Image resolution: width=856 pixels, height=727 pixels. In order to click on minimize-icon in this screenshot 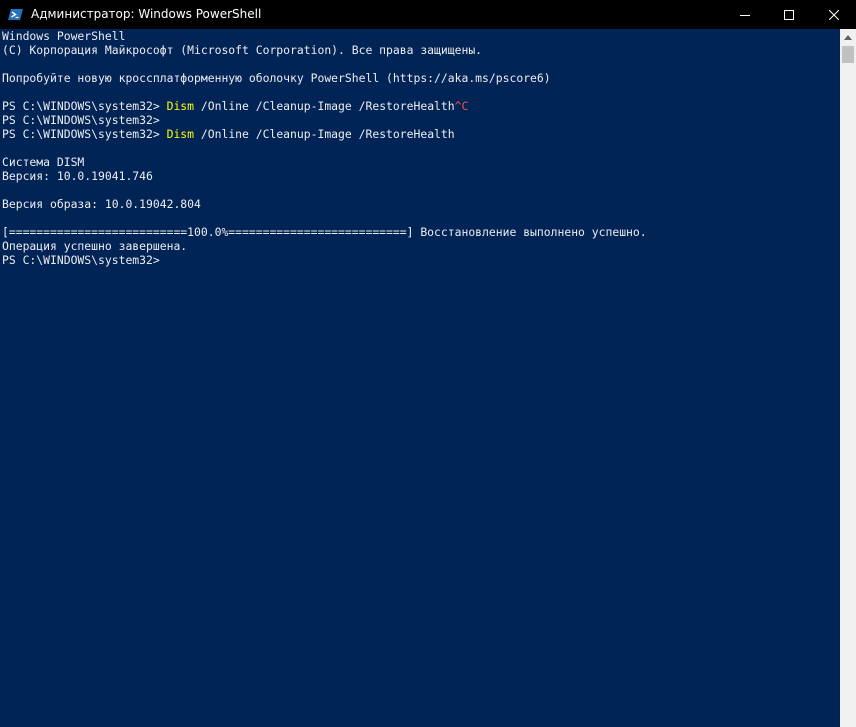, I will do `click(745, 15)`.